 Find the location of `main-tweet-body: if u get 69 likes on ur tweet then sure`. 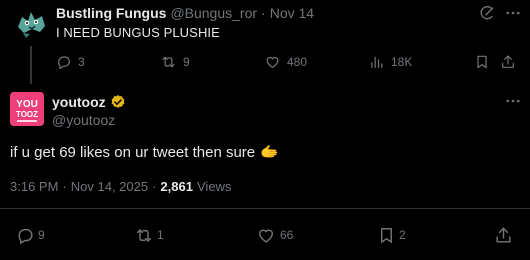

main-tweet-body: if u get 69 likes on ur tweet then sure is located at coordinates (133, 152).